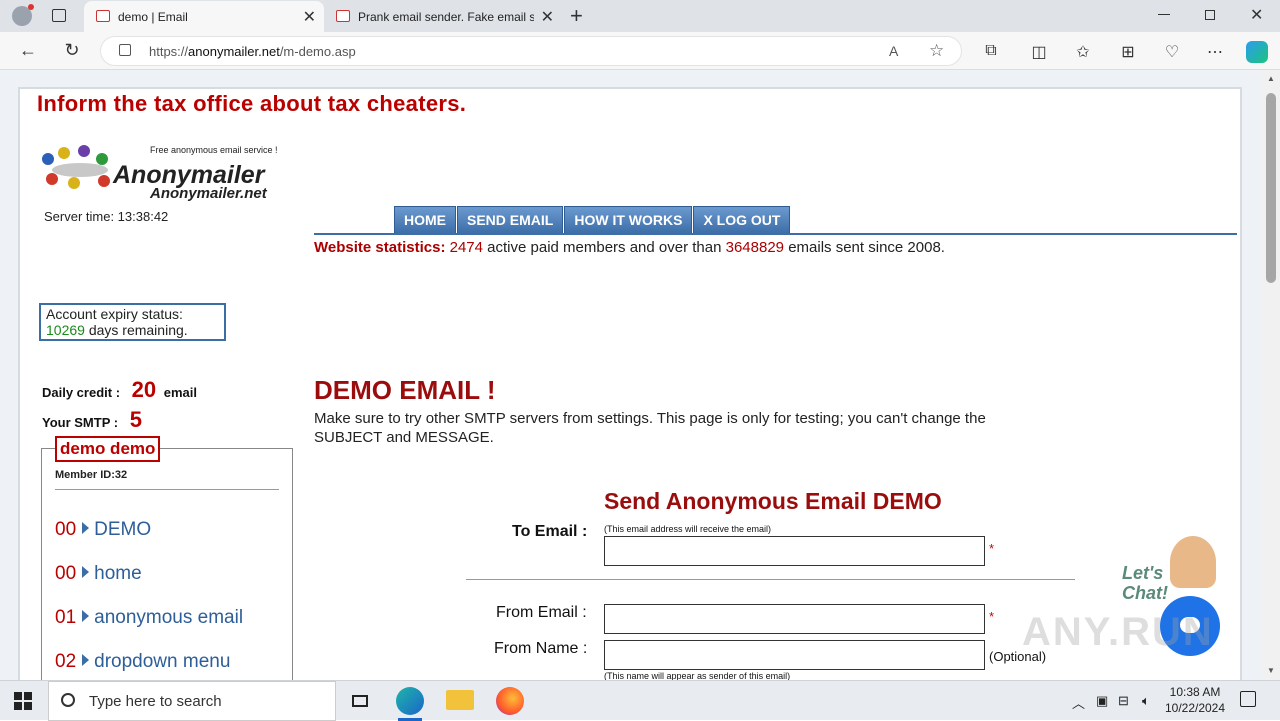 This screenshot has width=1280, height=721. Describe the element at coordinates (446, 16) in the screenshot. I see `tab-label: Prank email sender. Fake email se` at that location.